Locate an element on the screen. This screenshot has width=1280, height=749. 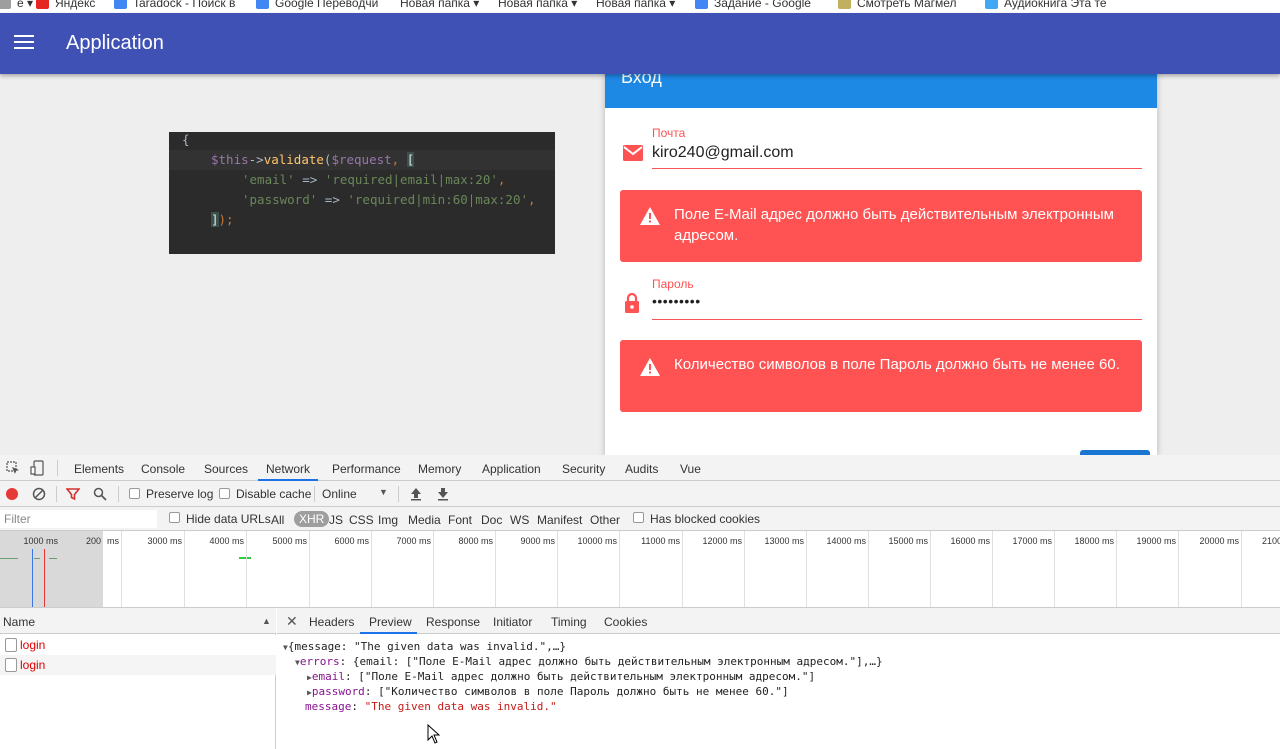
bookmark-label: Яндекс is located at coordinates (75, 5).